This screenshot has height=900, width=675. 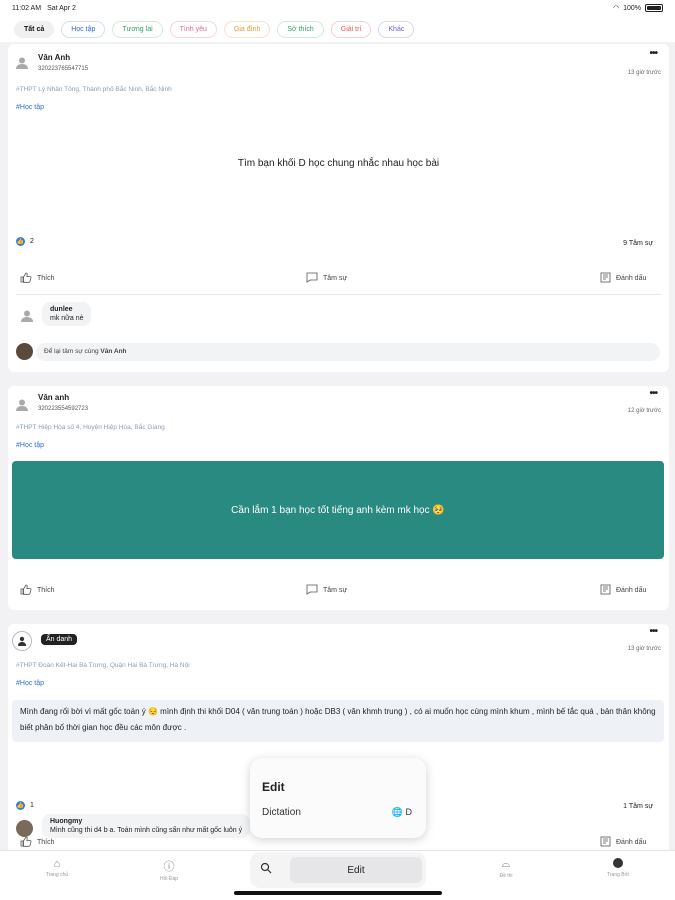 I want to click on status-bar: 11:02 AM Sat Apr 2 ◠ 100%, so click(x=337, y=8).